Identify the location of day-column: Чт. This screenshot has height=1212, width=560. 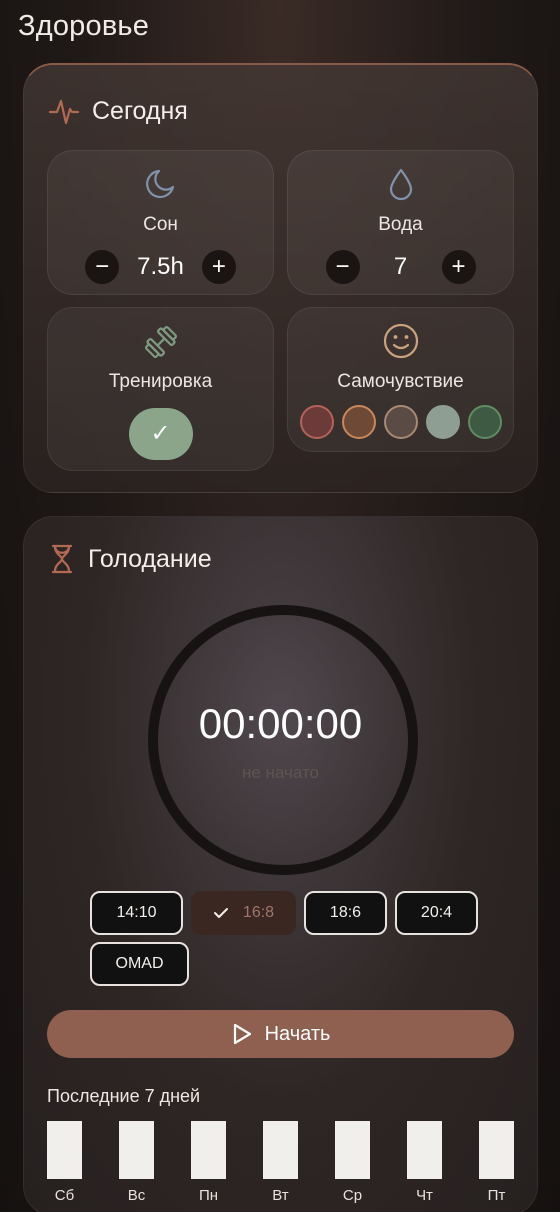
(424, 1162).